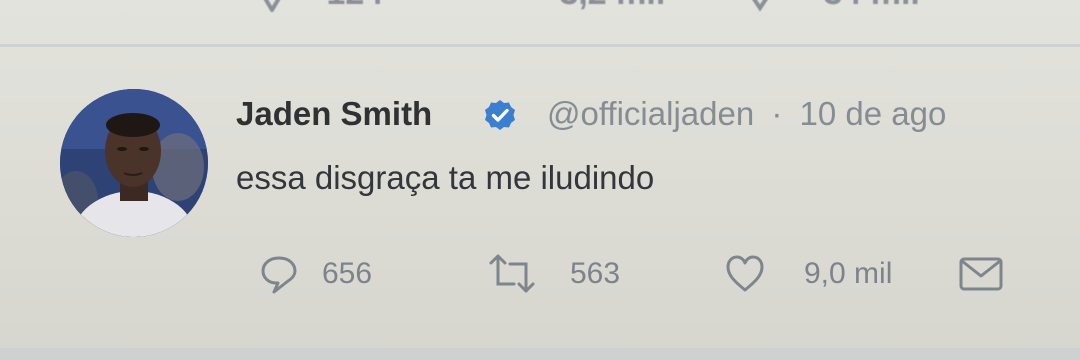  I want to click on prev-reply-count: 124, so click(354, 6).